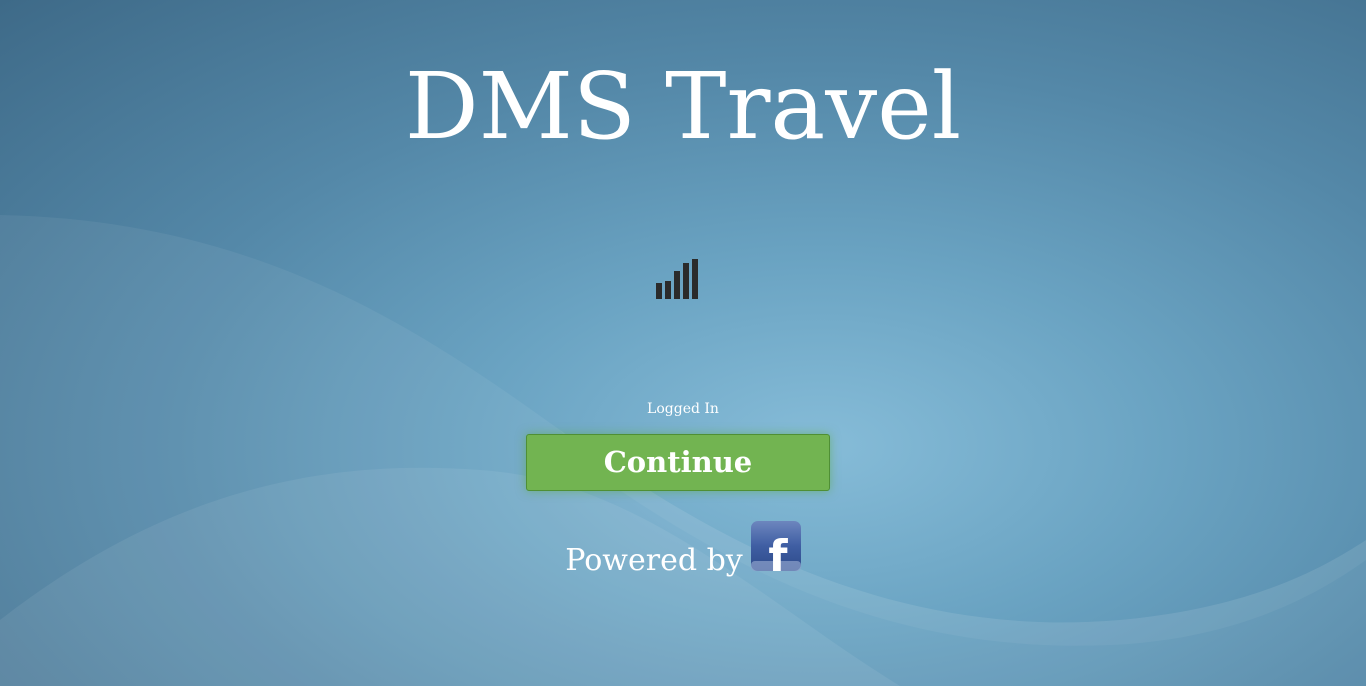 The image size is (1366, 686). What do you see at coordinates (678, 462) in the screenshot?
I see `continue-button: Continue` at bounding box center [678, 462].